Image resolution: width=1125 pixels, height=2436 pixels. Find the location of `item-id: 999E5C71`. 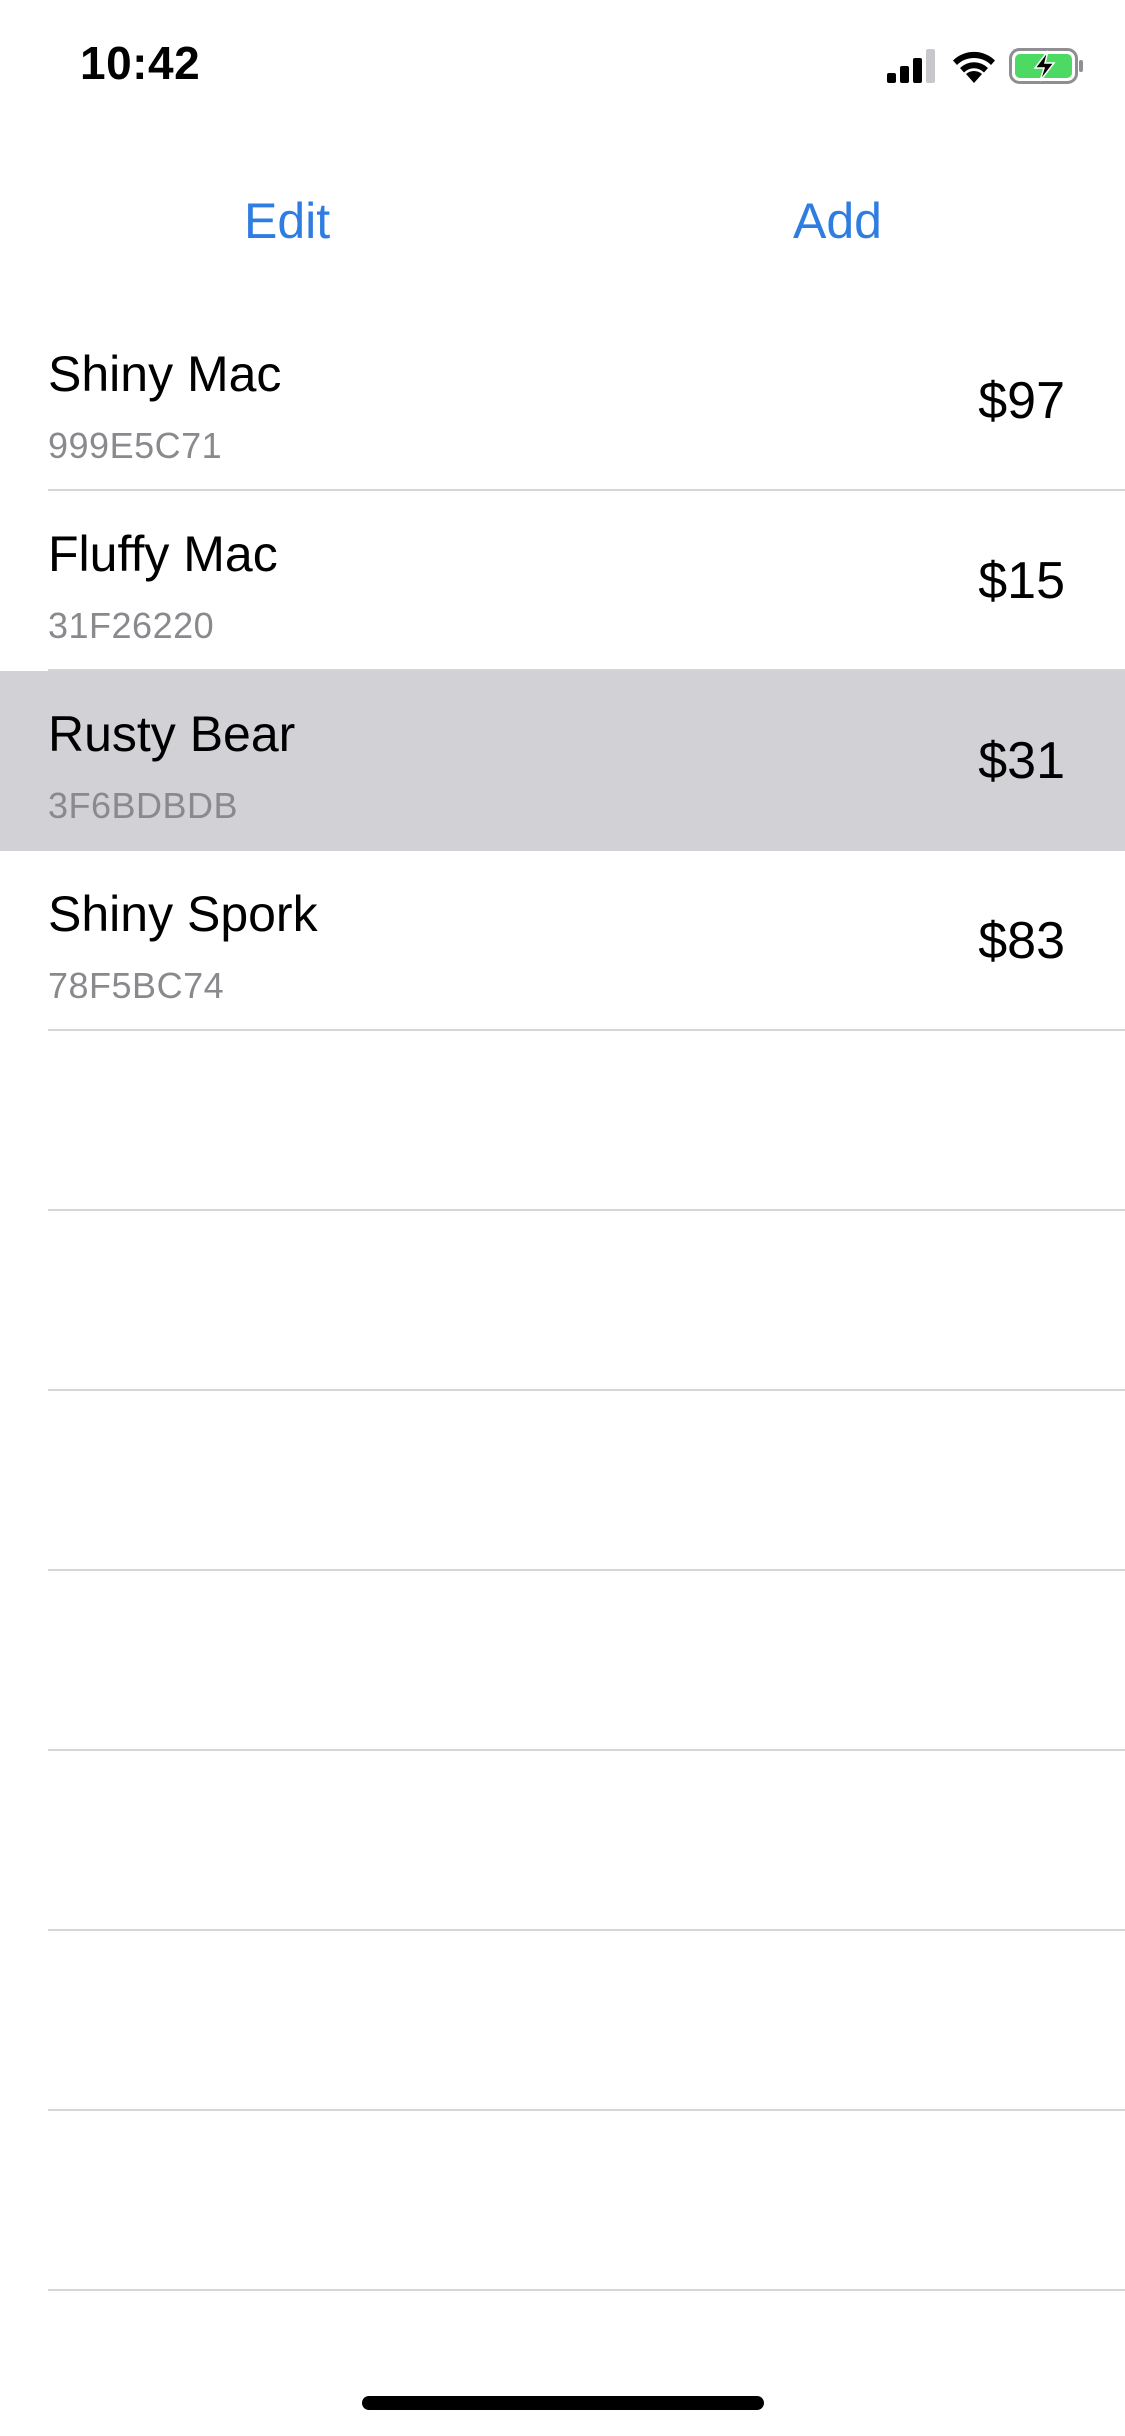

item-id: 999E5C71 is located at coordinates (135, 445).